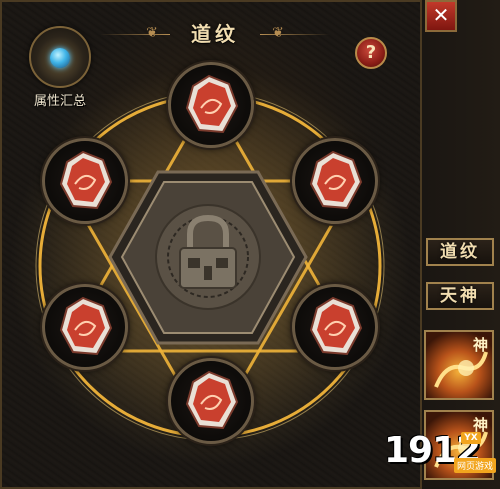  I want to click on rune-slot-lower-right, so click(335, 327).